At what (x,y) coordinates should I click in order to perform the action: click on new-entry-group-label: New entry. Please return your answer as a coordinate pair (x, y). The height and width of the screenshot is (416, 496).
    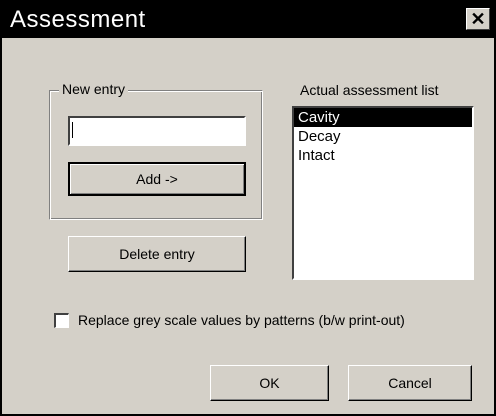
    Looking at the image, I should click on (94, 89).